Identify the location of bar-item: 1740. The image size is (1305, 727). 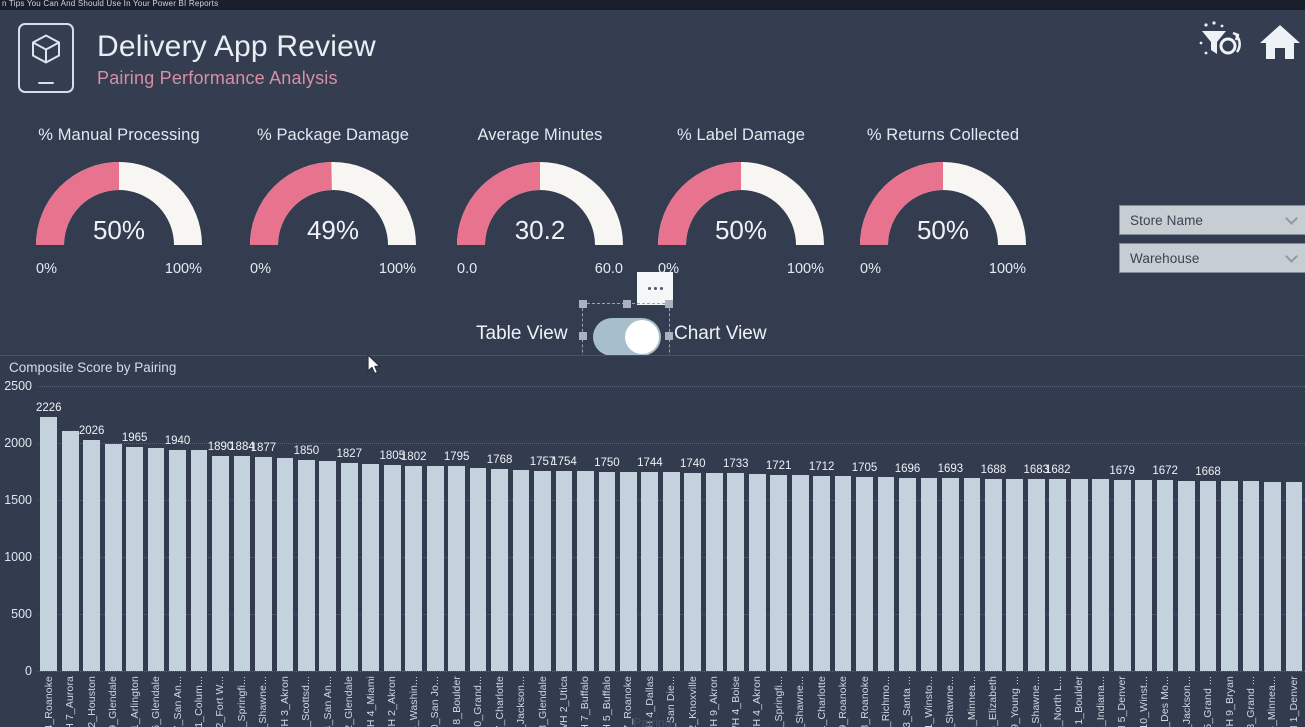
(693, 528).